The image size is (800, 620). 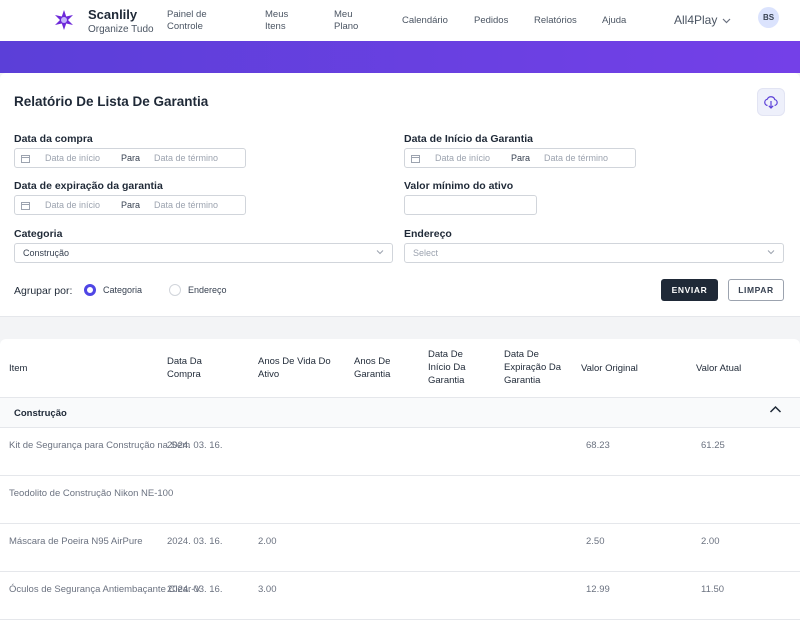 I want to click on address-select: Select, so click(x=594, y=253).